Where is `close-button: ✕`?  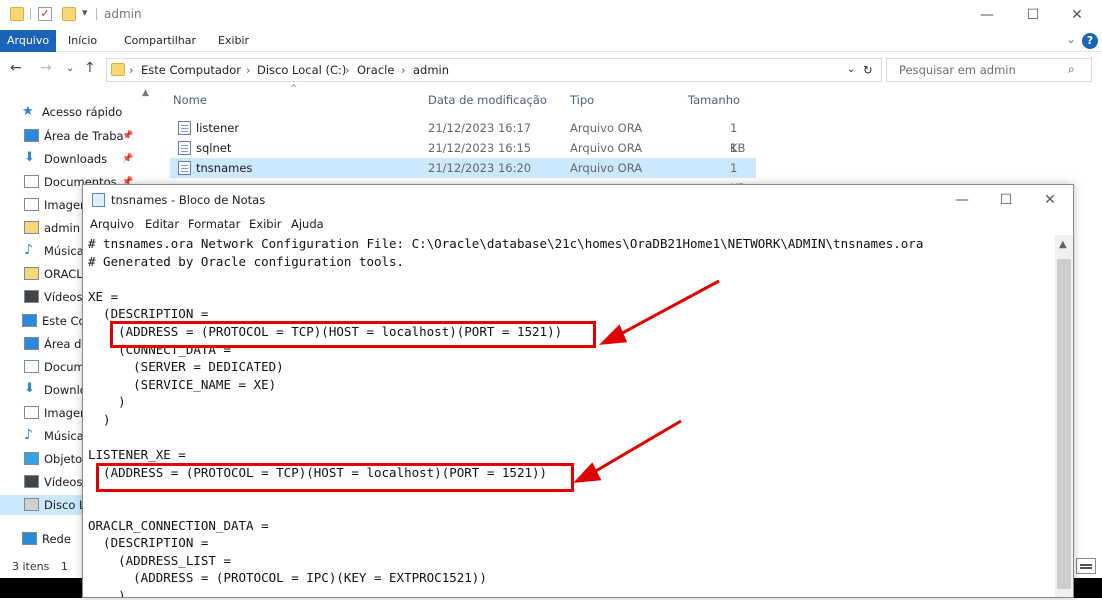 close-button: ✕ is located at coordinates (1077, 15).